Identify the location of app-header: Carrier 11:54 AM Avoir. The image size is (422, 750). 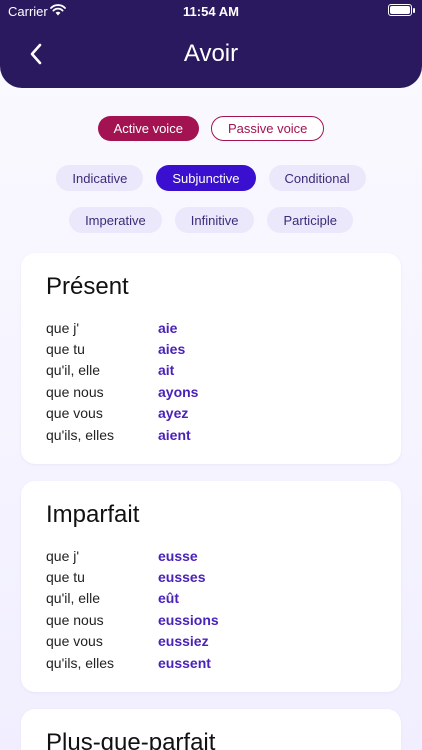
(211, 44).